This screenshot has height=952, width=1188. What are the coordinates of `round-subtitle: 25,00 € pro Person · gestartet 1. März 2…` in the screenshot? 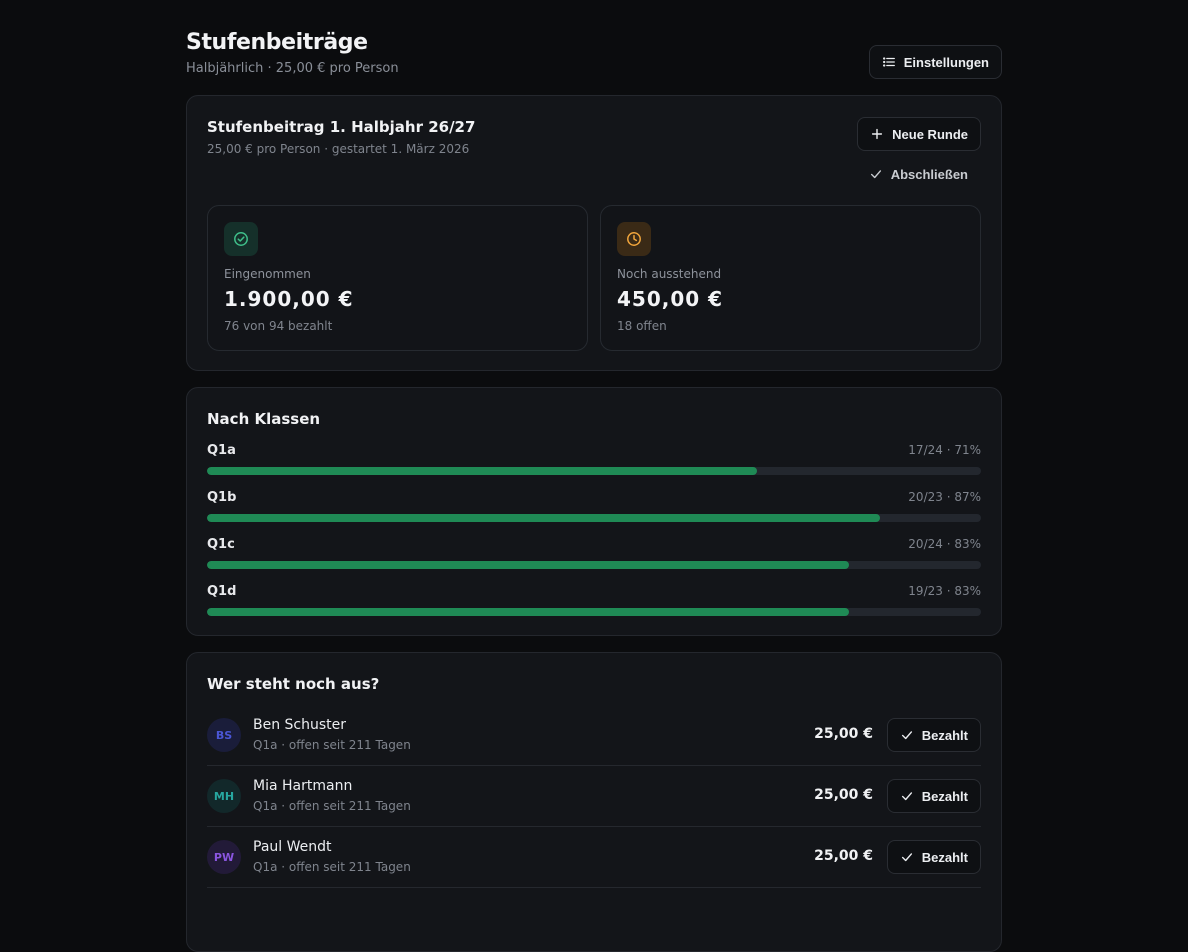 It's located at (338, 149).